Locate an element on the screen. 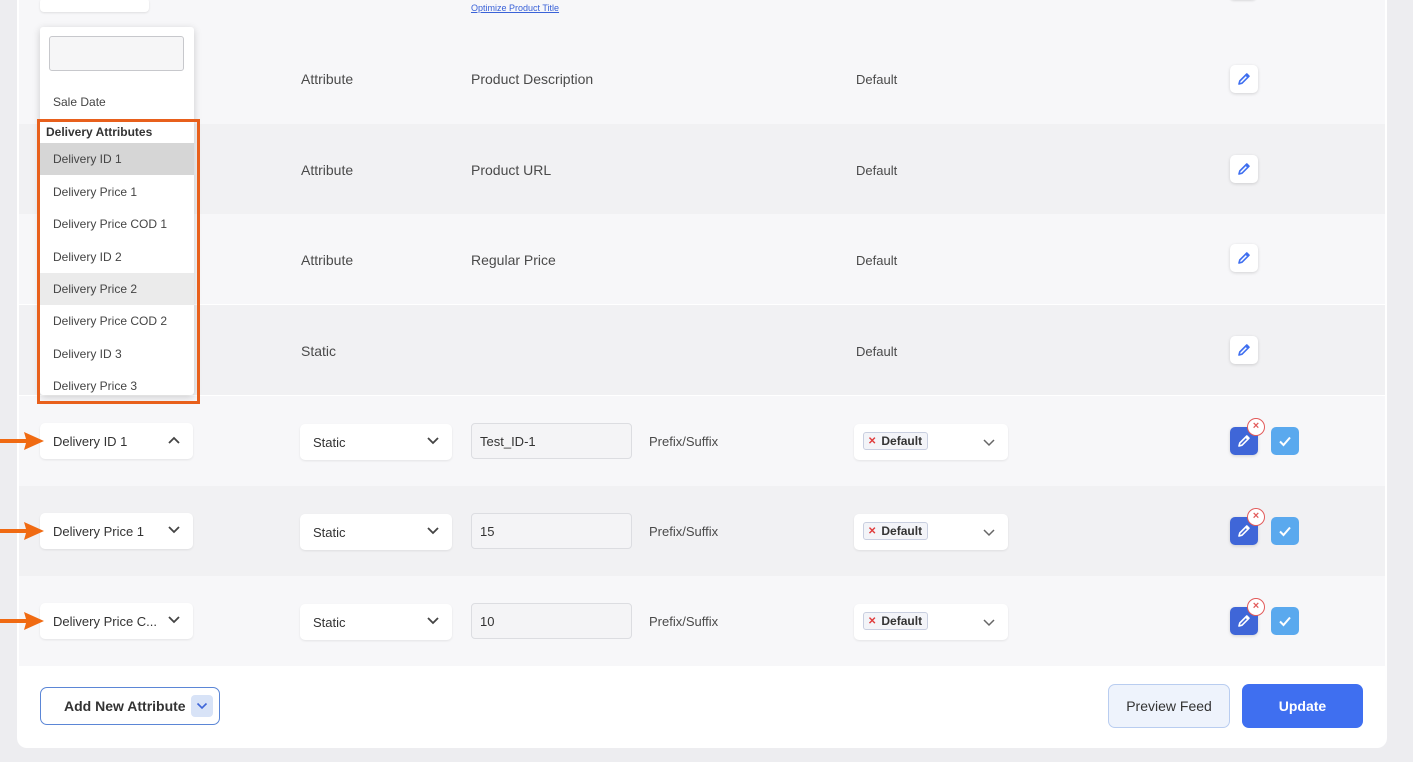  table-row: Attribute Regular Price Default is located at coordinates (702, 259).